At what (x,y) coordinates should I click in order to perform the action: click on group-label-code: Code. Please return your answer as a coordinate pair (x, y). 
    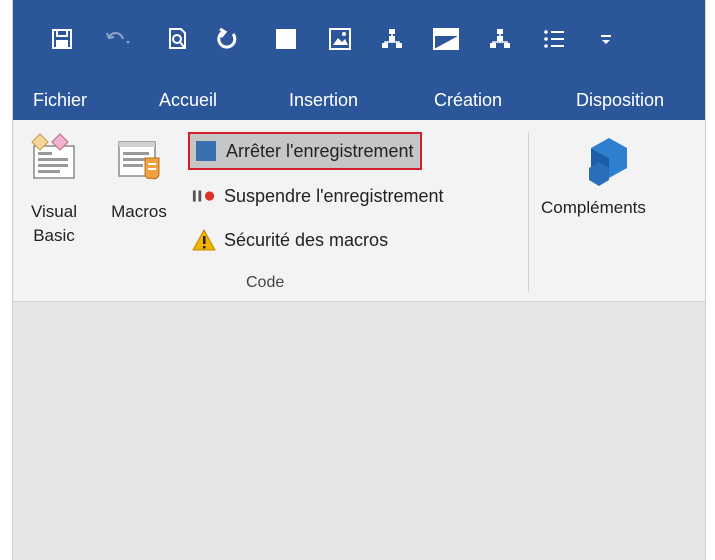
    Looking at the image, I should click on (265, 282).